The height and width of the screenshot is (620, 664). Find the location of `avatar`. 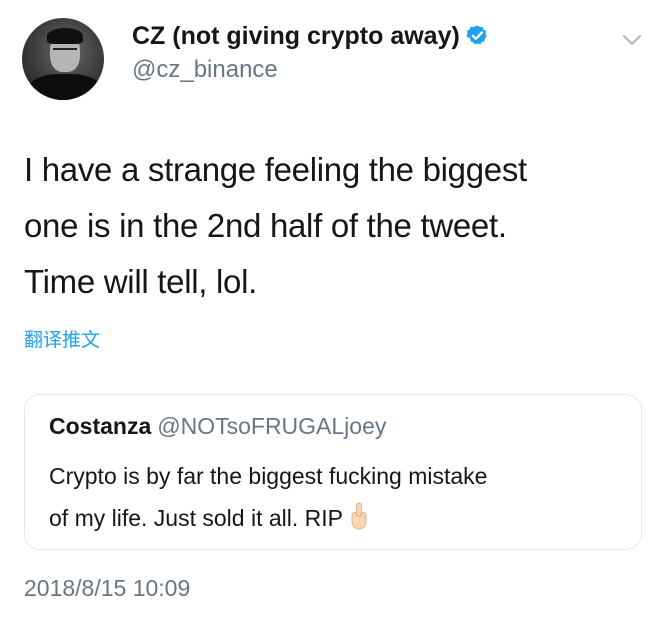

avatar is located at coordinates (63, 59).